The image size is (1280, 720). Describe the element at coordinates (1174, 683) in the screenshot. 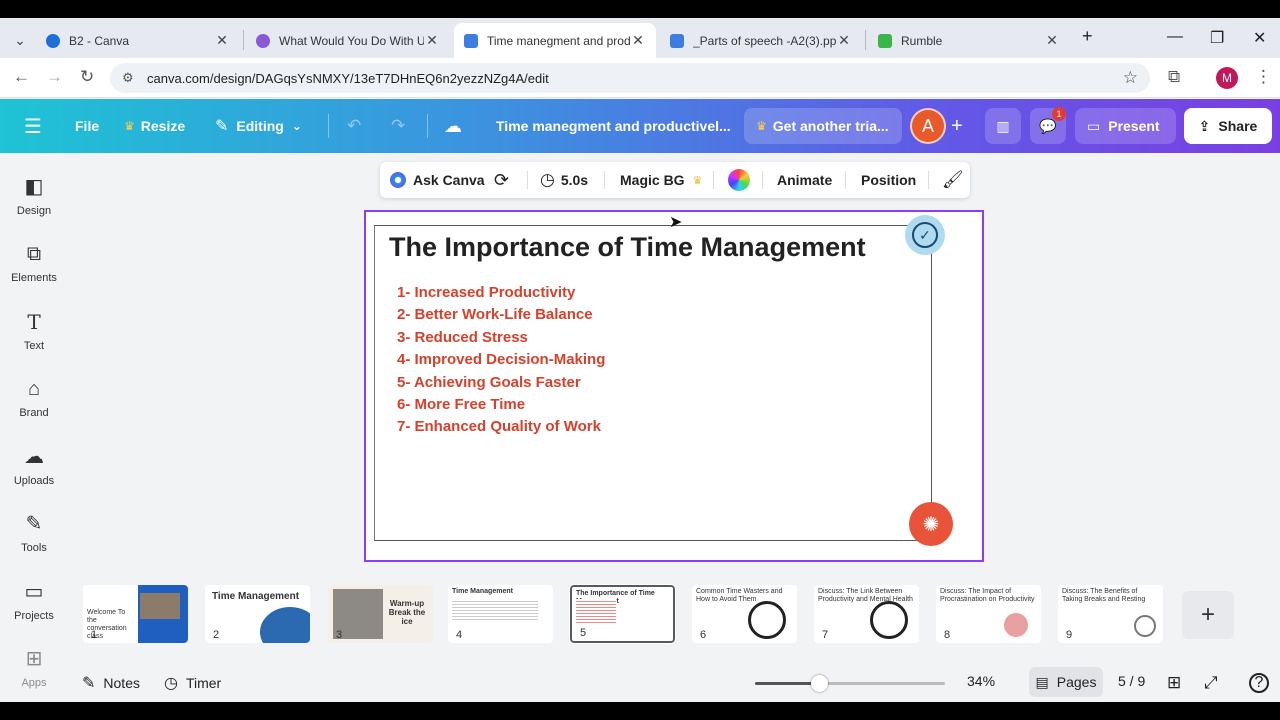

I see `grid-view-icon: ⊞` at that location.